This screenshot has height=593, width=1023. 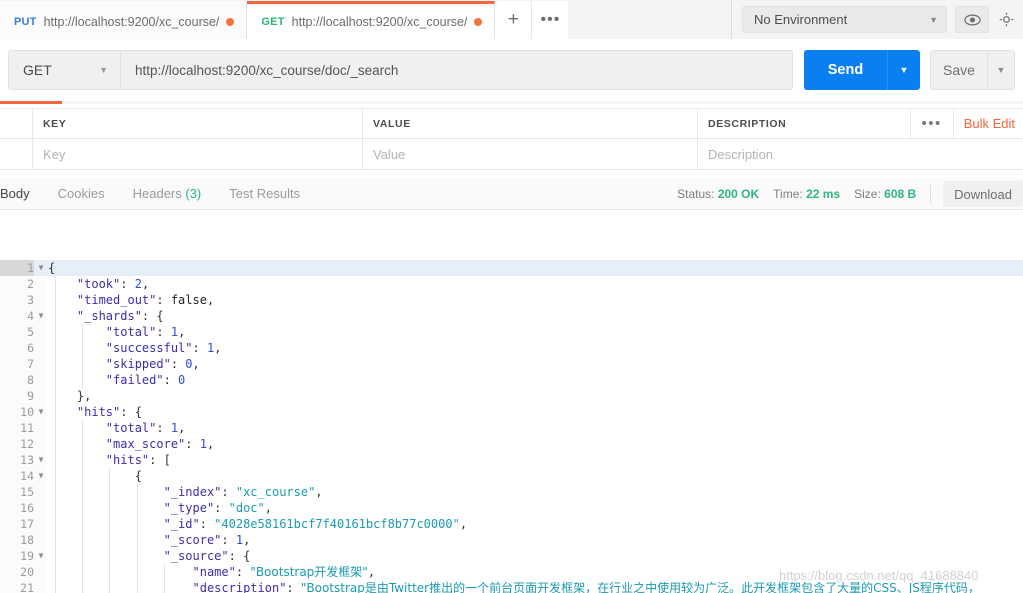 I want to click on response-tab-body: Body, so click(x=22, y=193).